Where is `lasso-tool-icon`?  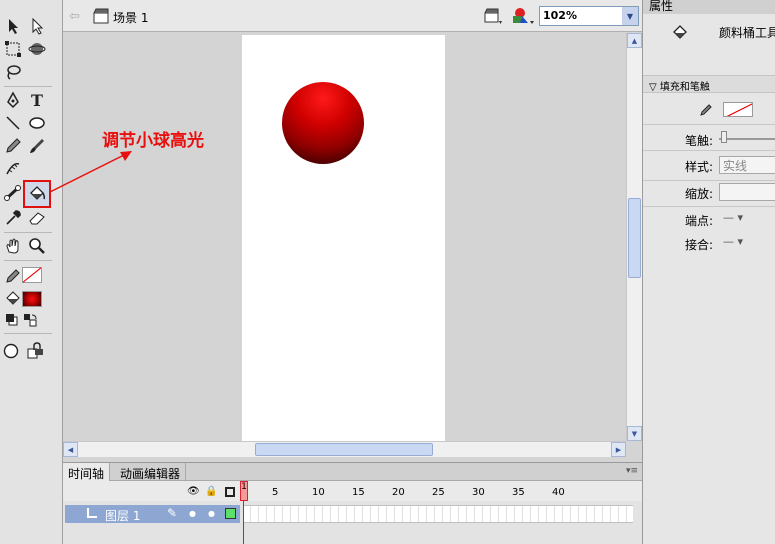 lasso-tool-icon is located at coordinates (13, 72).